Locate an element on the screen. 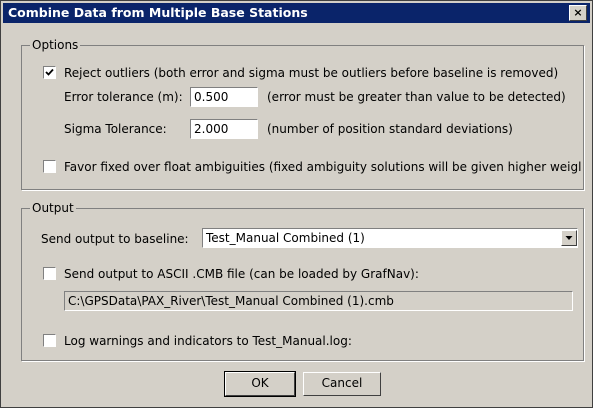  close-button: × is located at coordinates (578, 13).